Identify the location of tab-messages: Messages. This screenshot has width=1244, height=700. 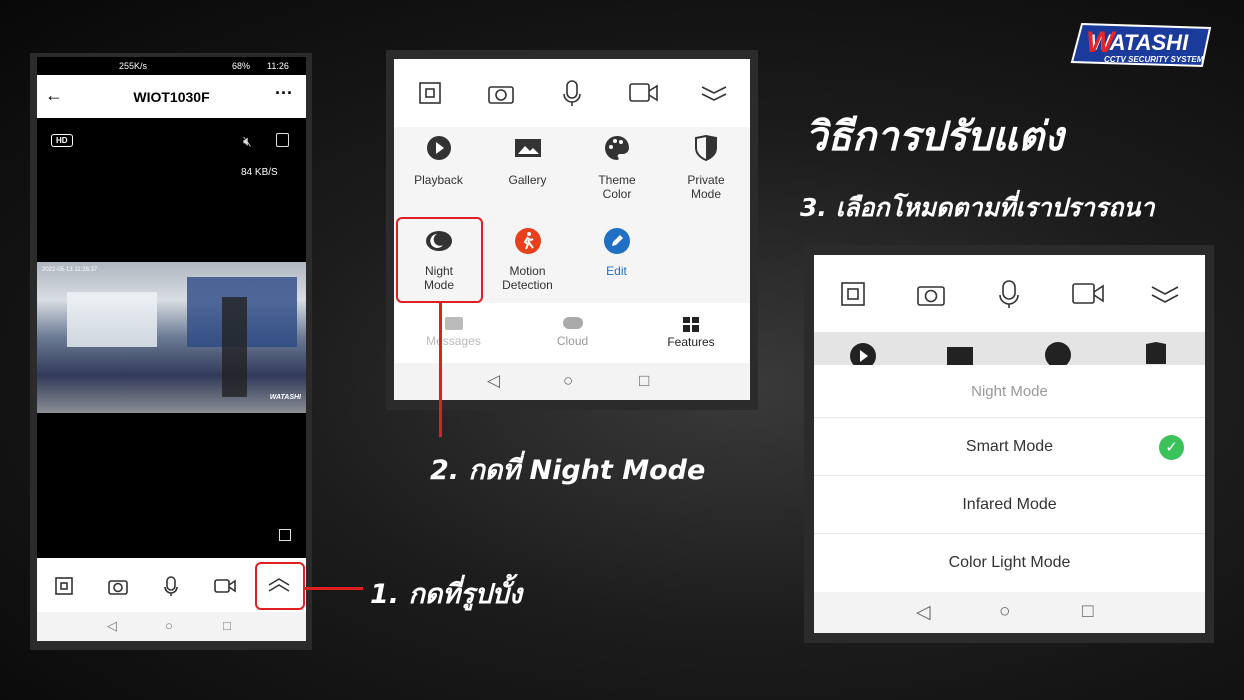
(453, 332).